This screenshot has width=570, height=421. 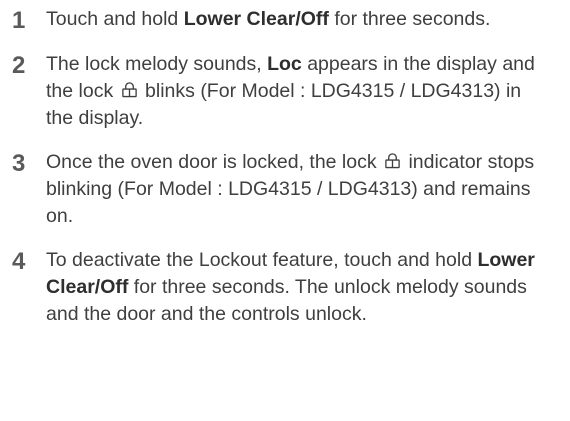 What do you see at coordinates (19, 20) in the screenshot?
I see `step-number: 1` at bounding box center [19, 20].